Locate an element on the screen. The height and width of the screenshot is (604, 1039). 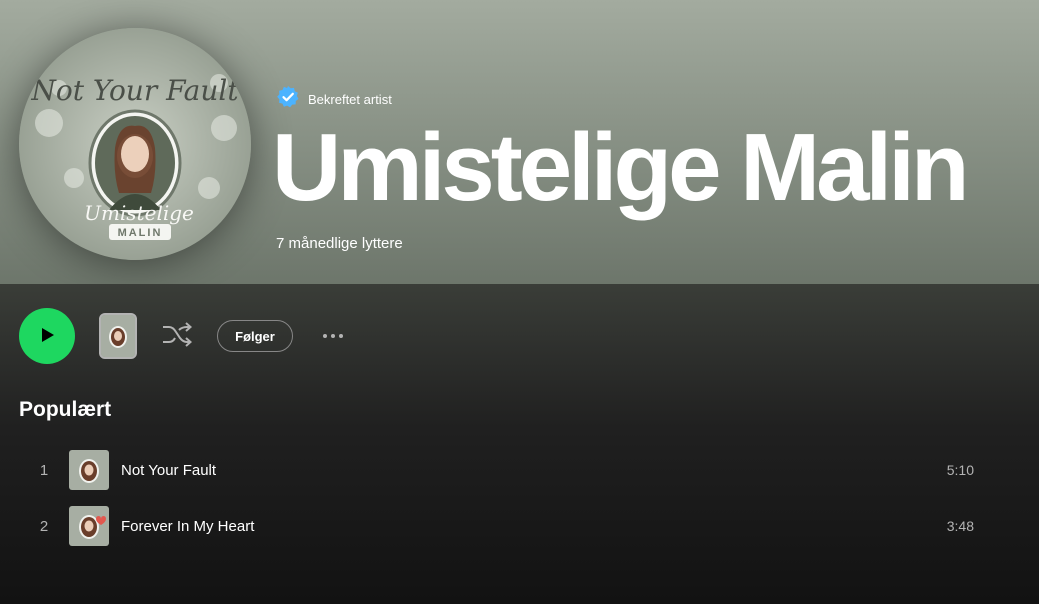
artist-preview-button is located at coordinates (118, 336).